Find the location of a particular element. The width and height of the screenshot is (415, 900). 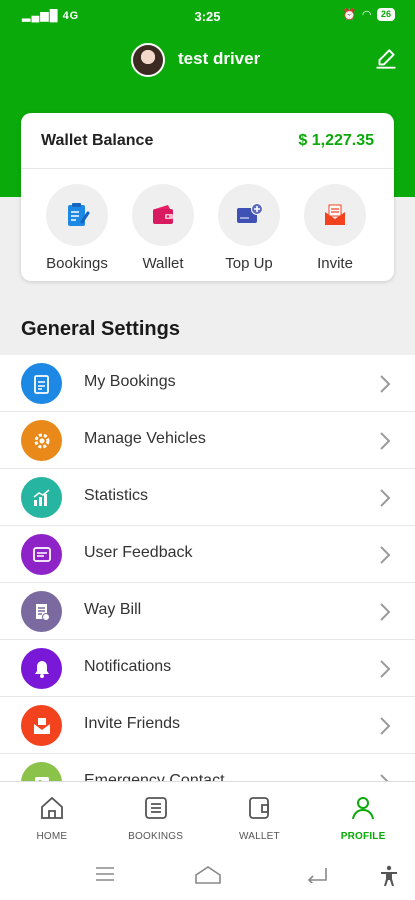

setting-label: My Bookings is located at coordinates (130, 381).